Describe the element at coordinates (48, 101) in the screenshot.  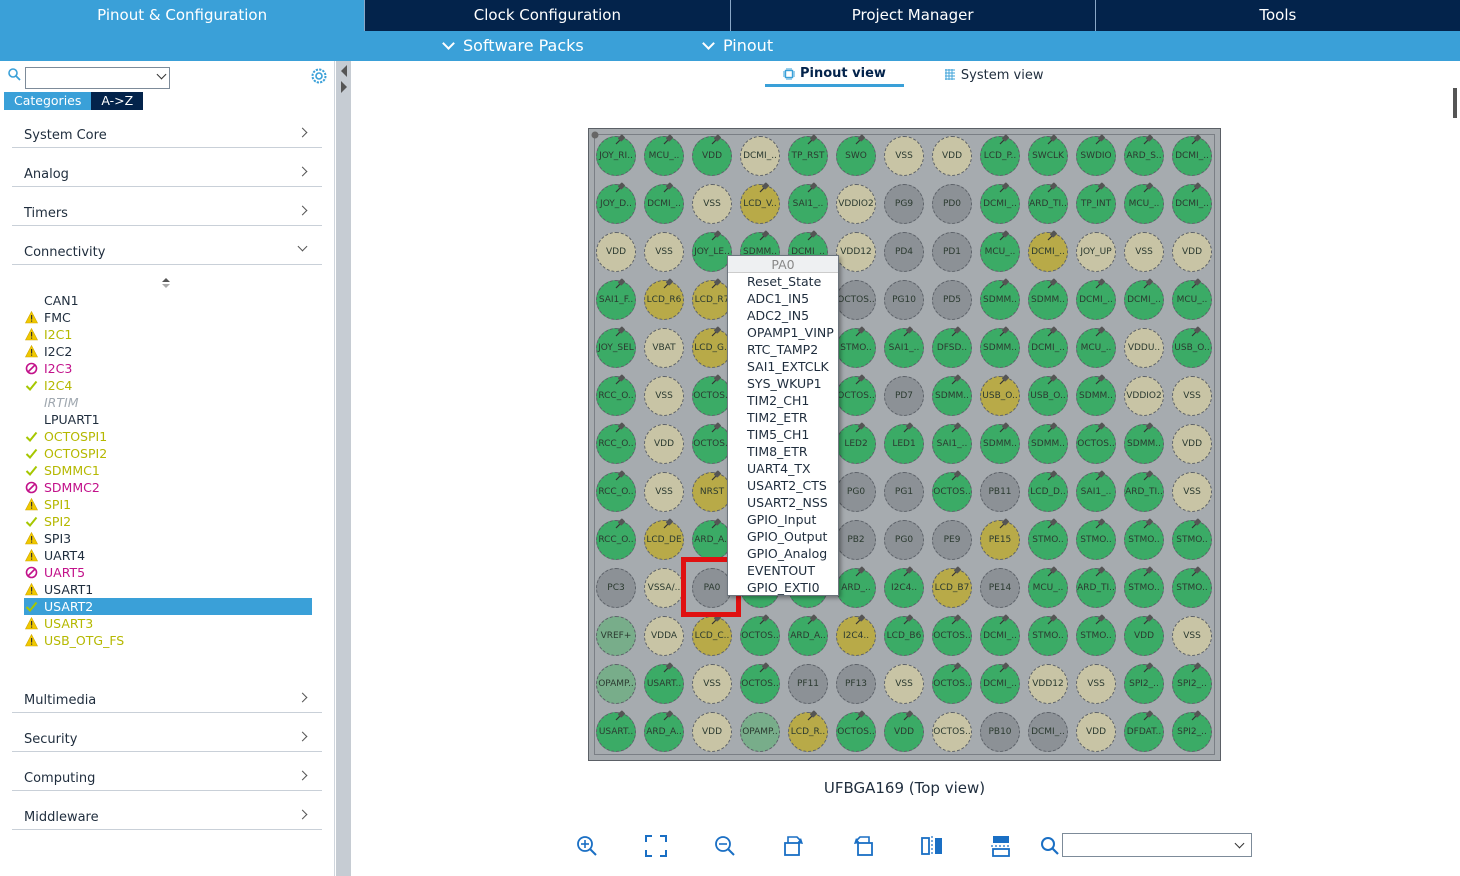
I see `tab-categories: Categories` at that location.